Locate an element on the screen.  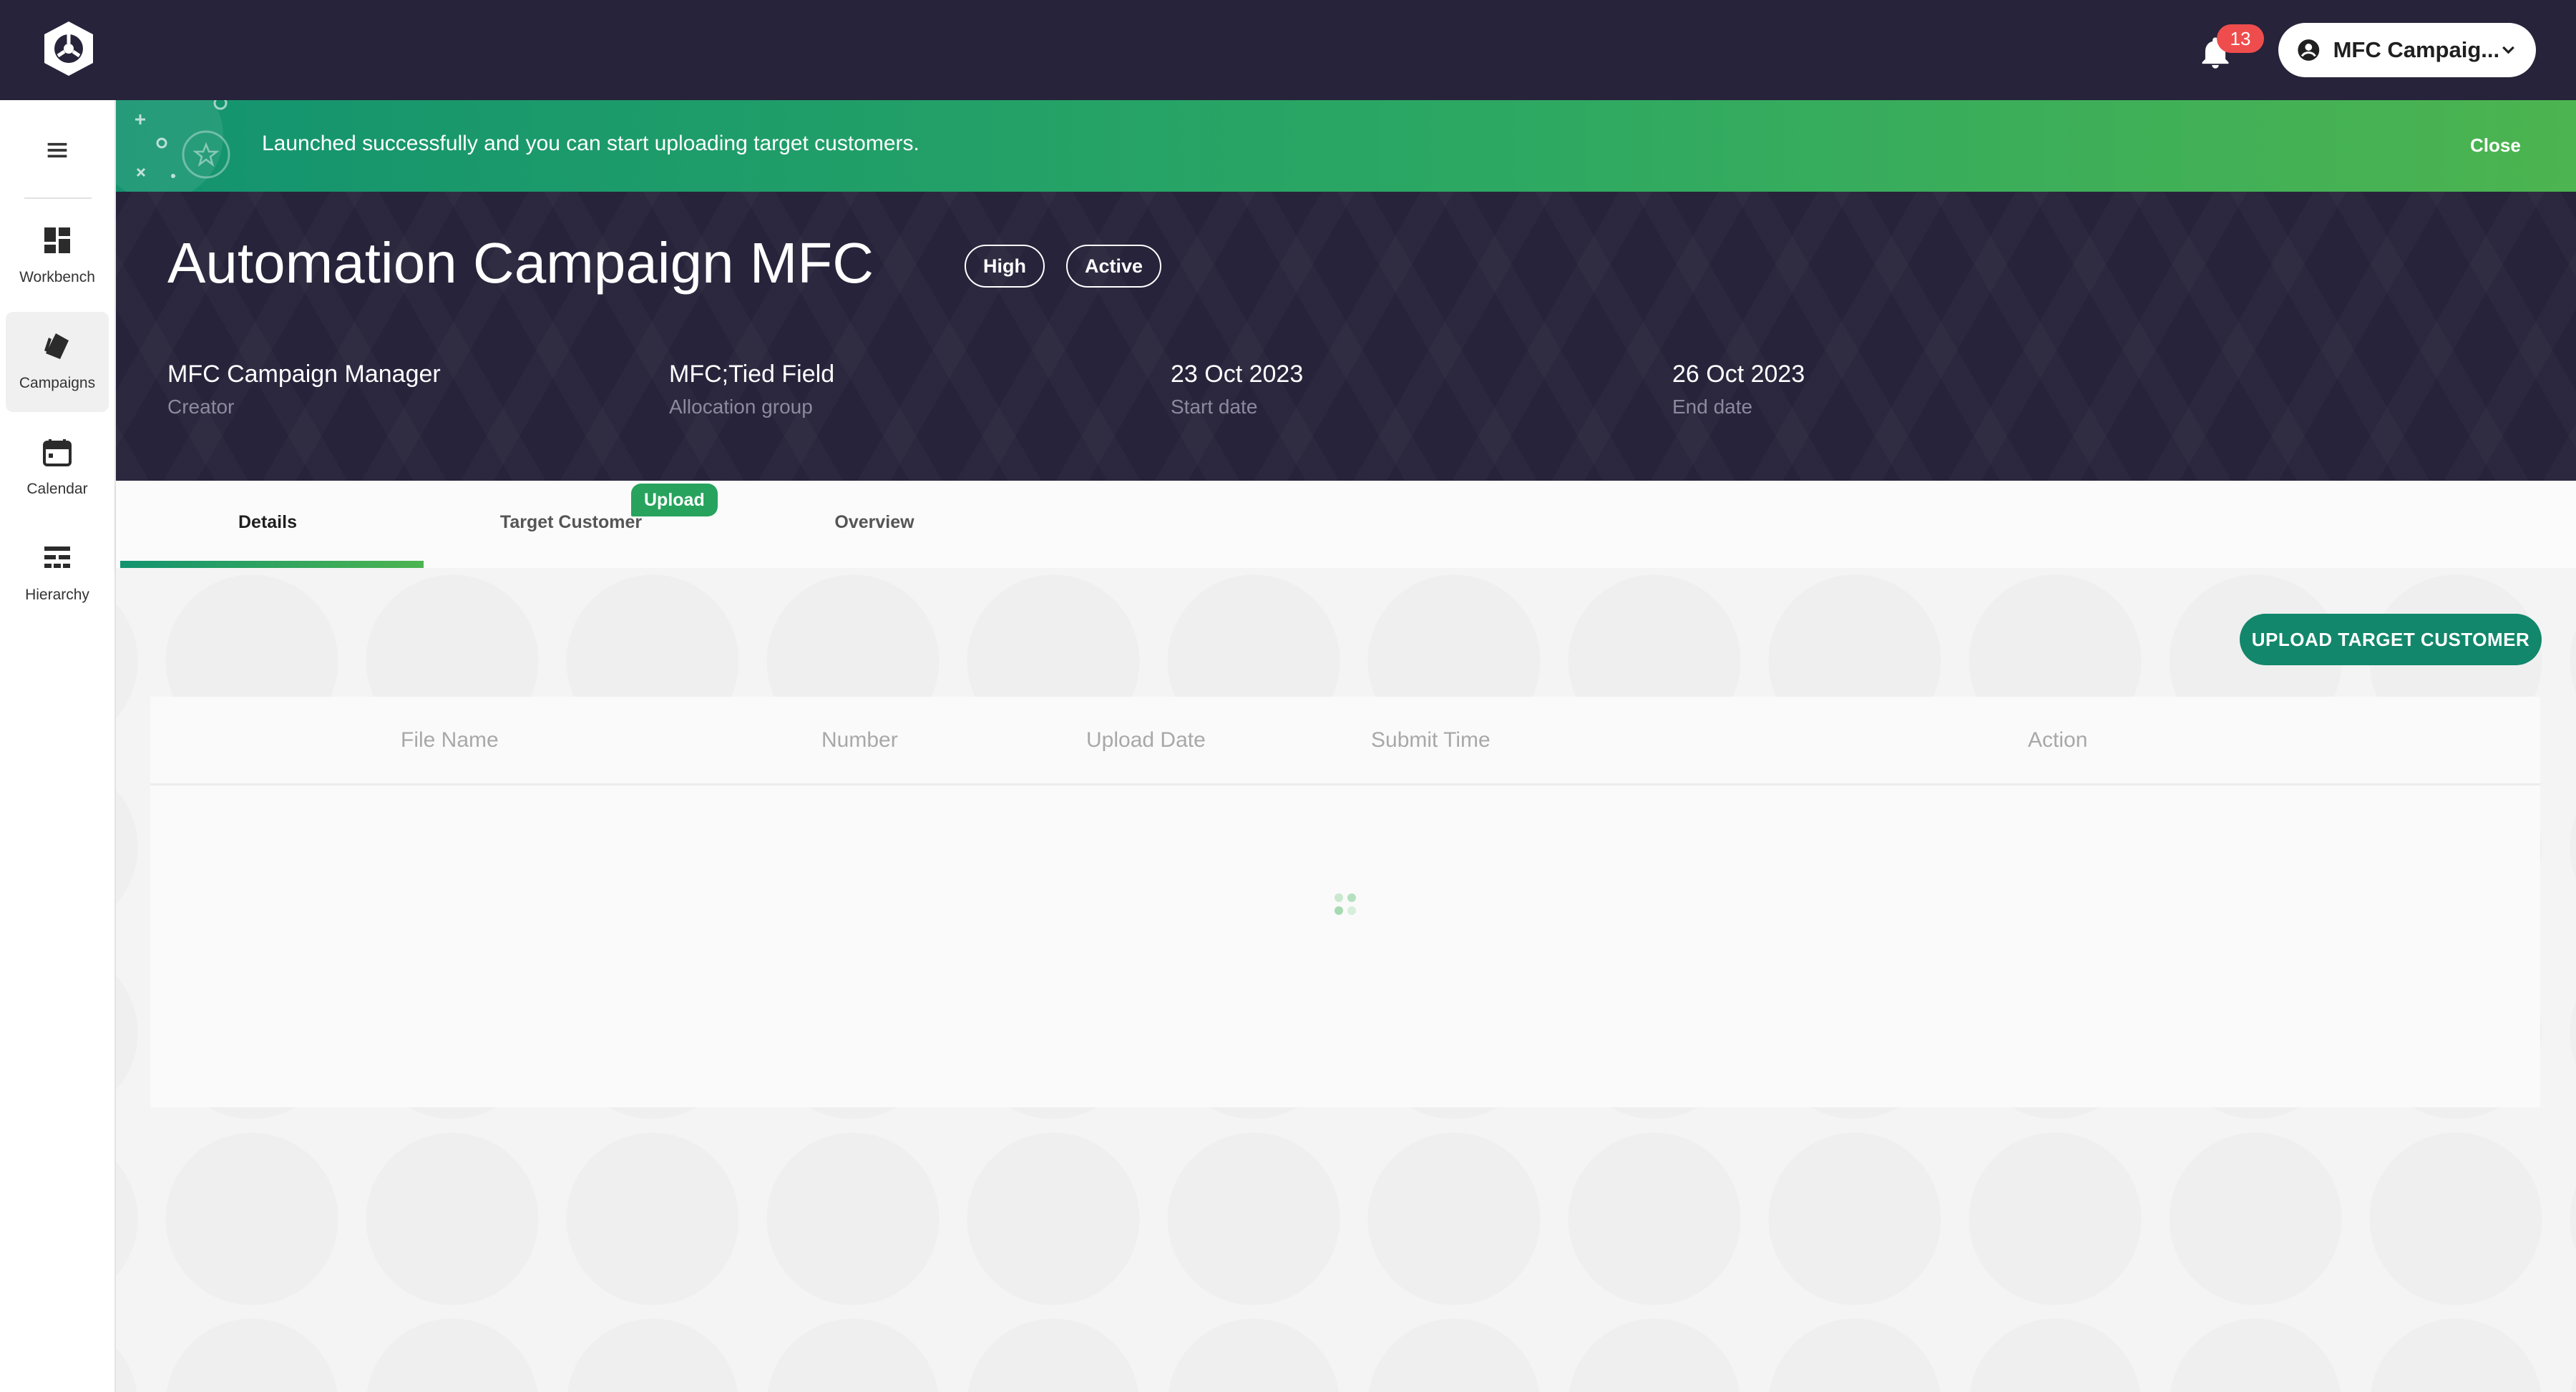
sidebar-item-calendar: Calendar is located at coordinates (57, 468).